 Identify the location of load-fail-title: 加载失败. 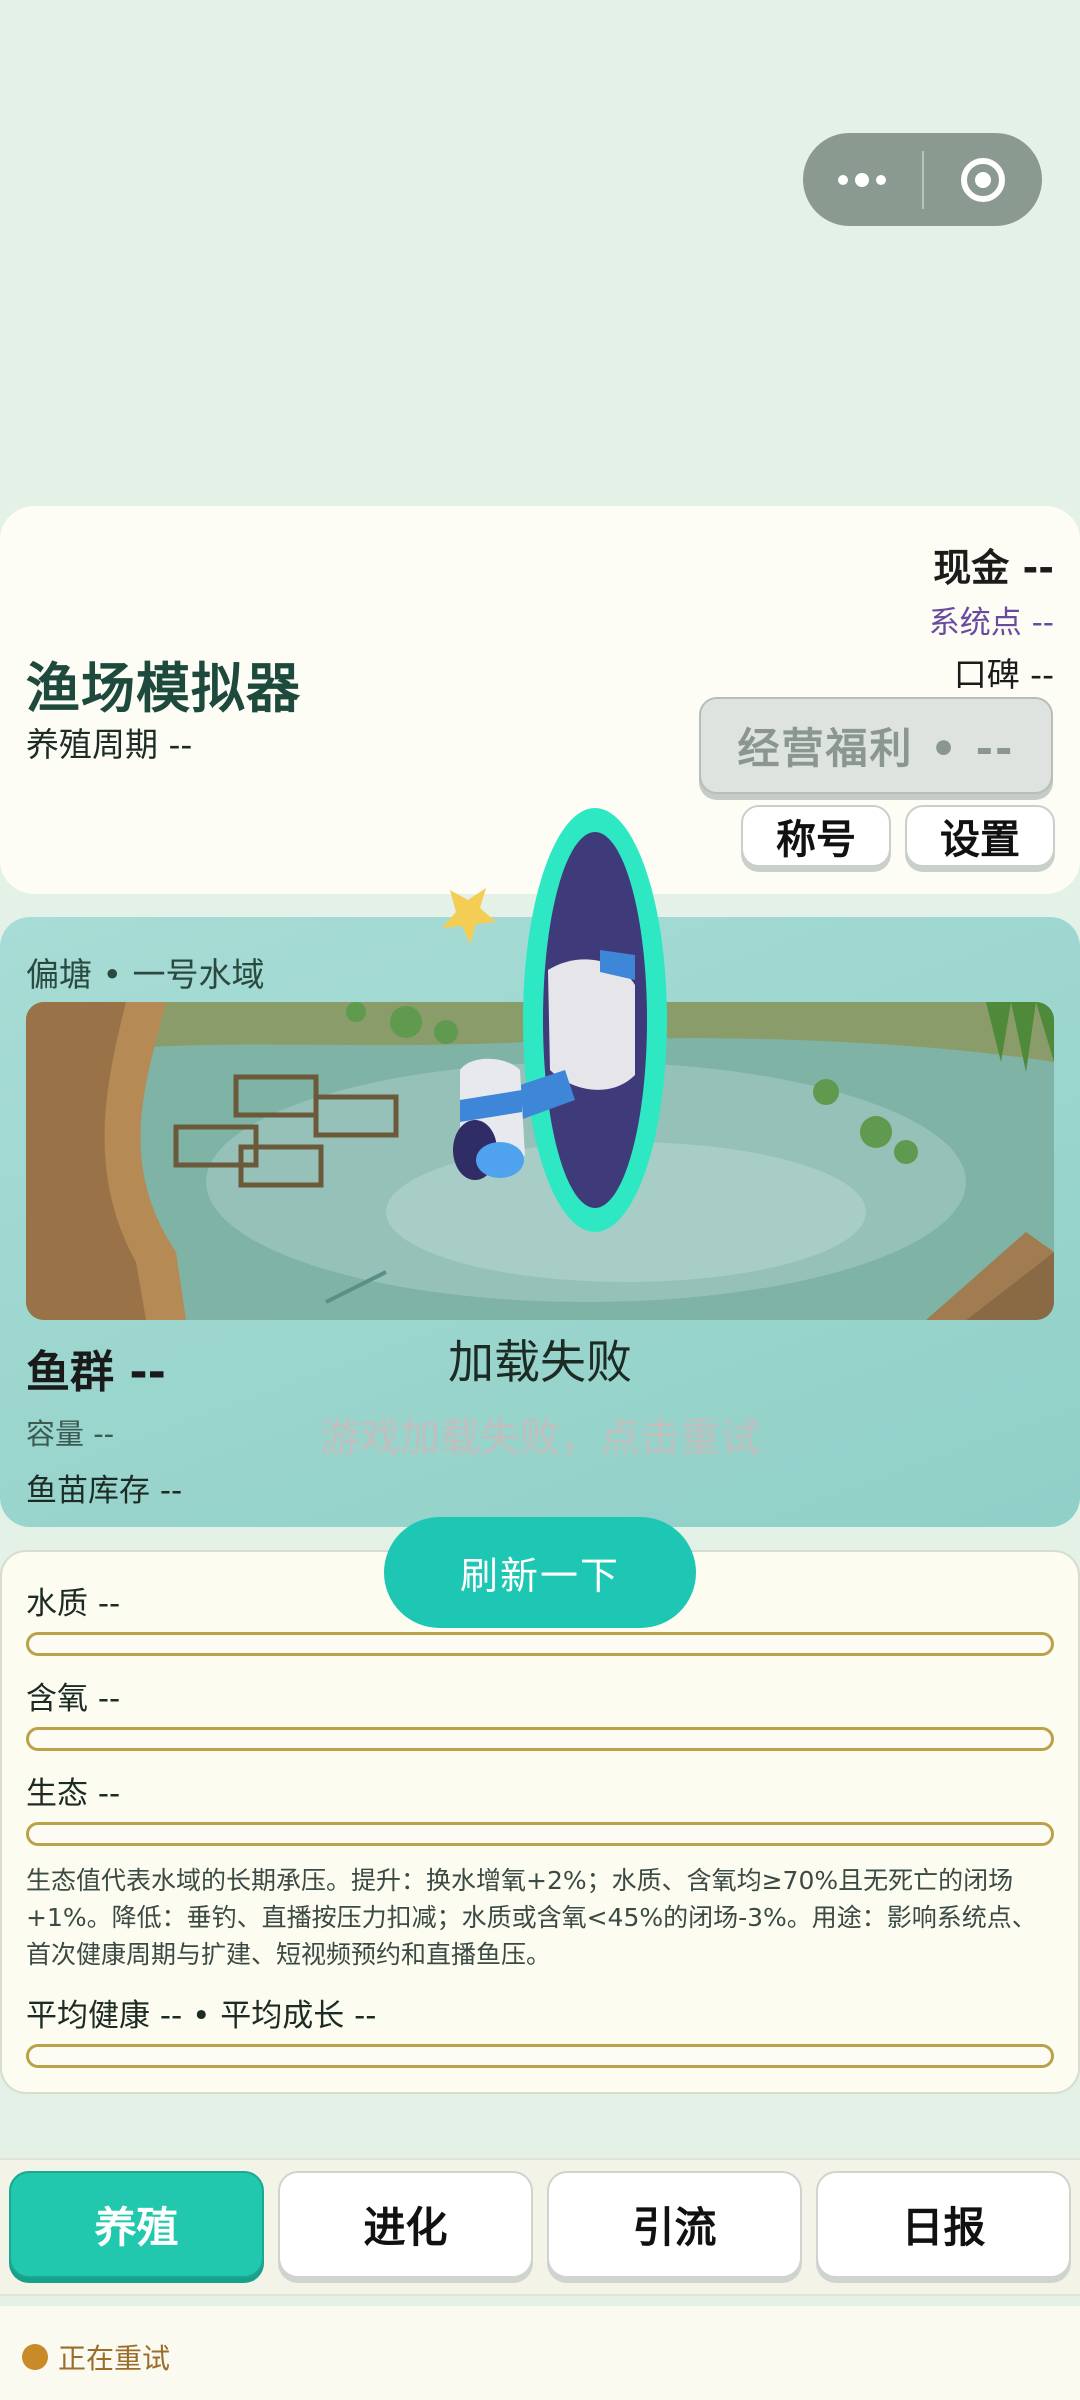
(540, 1362).